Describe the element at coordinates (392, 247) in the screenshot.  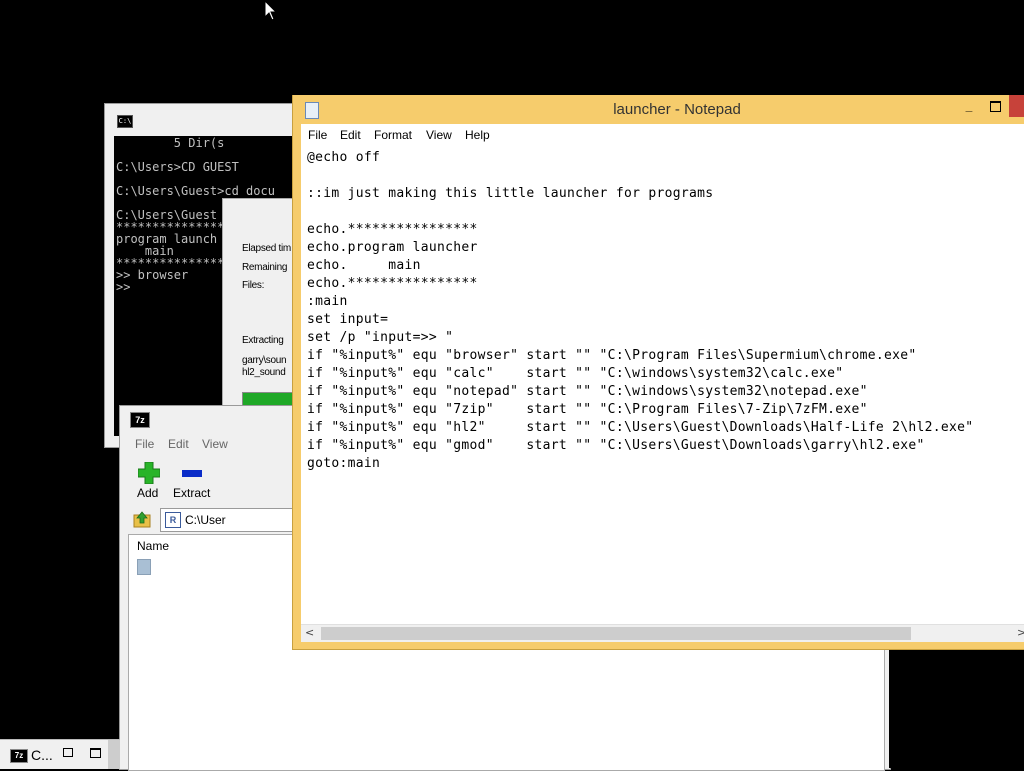
I see `text-line: echo.program launcher` at that location.